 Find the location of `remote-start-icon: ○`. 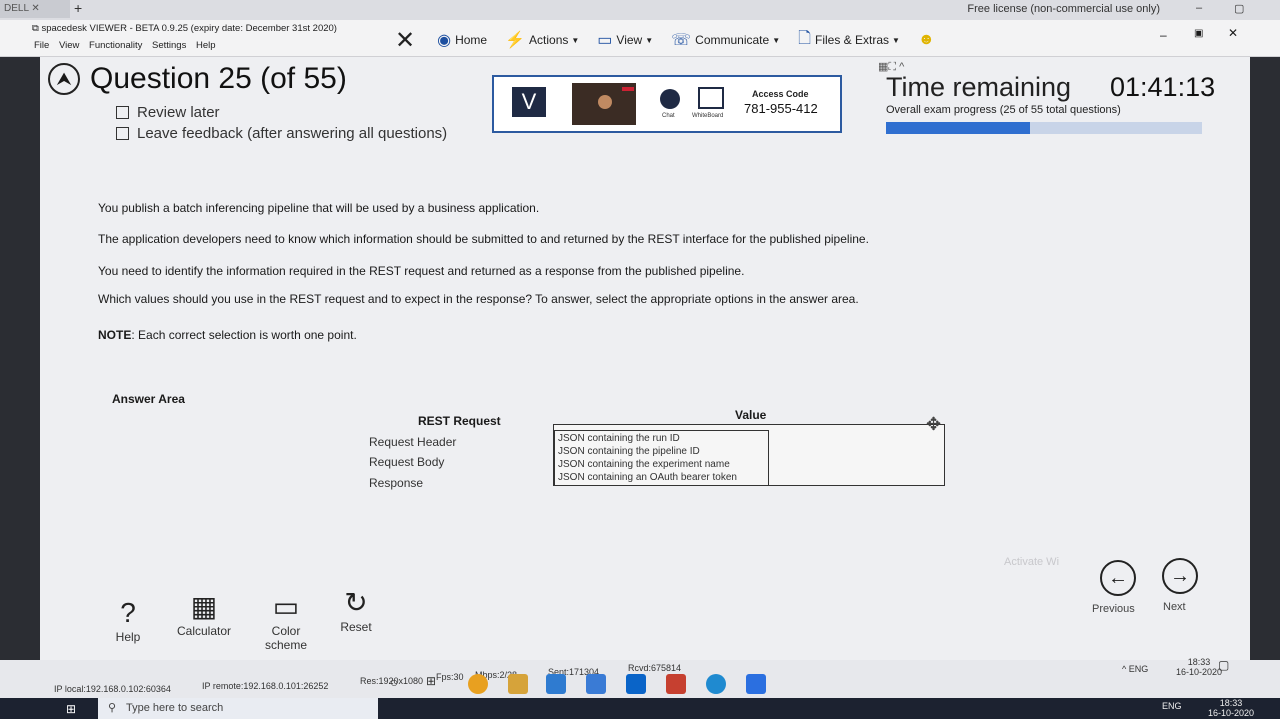

remote-start-icon: ○ is located at coordinates (400, 684).